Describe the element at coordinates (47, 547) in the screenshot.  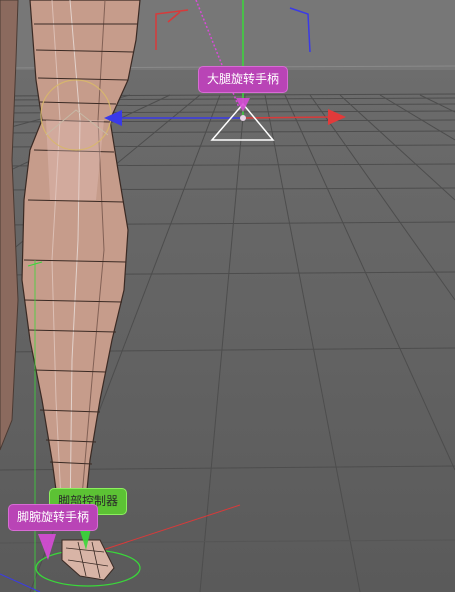
I see `ankle-handle-pointer` at that location.